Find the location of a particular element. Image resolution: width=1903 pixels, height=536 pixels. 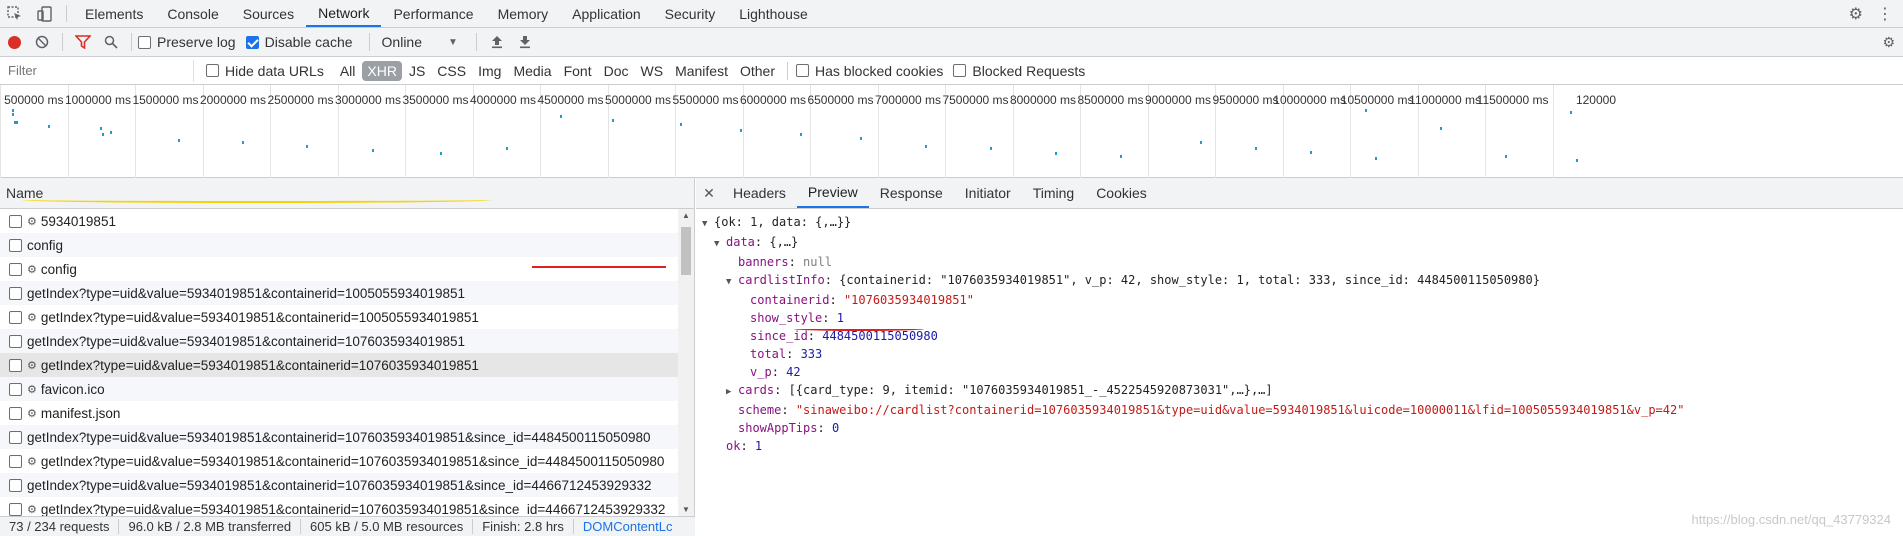

preserve-log-checkbox: Preserve log is located at coordinates (187, 42).